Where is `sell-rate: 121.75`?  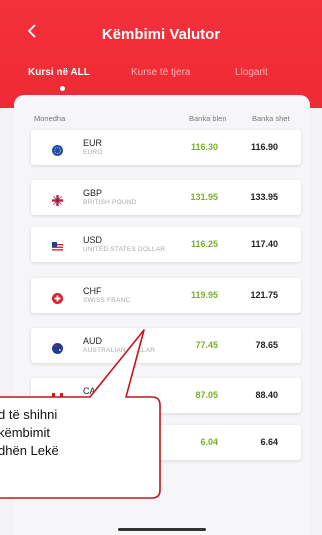 sell-rate: 121.75 is located at coordinates (264, 295).